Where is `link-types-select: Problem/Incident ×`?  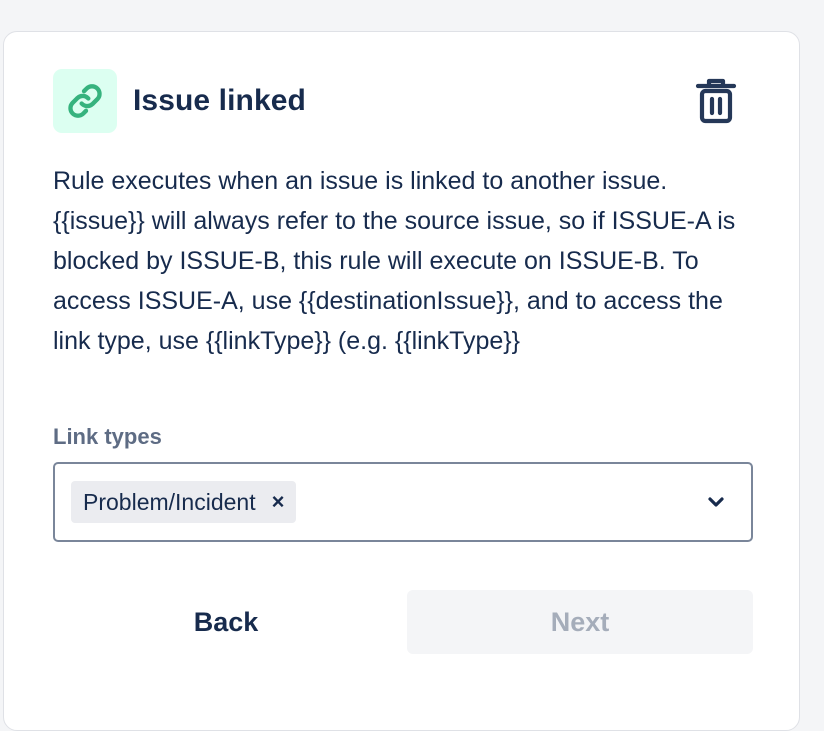 link-types-select: Problem/Incident × is located at coordinates (403, 502).